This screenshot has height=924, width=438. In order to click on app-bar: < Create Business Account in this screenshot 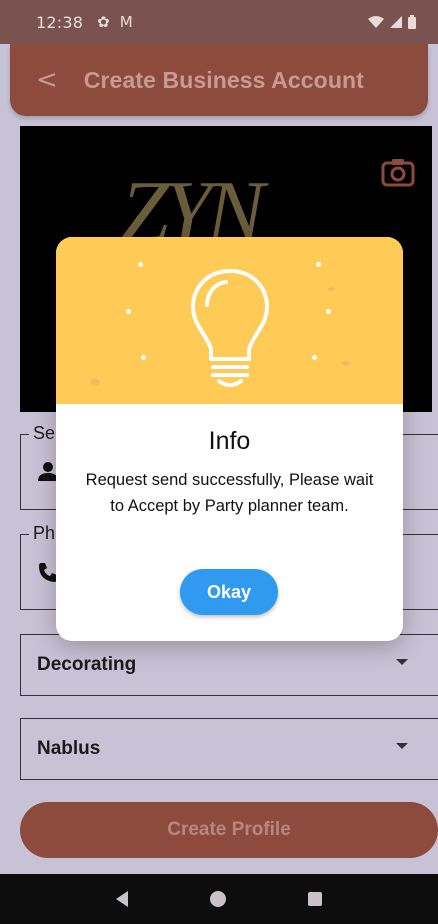, I will do `click(219, 80)`.